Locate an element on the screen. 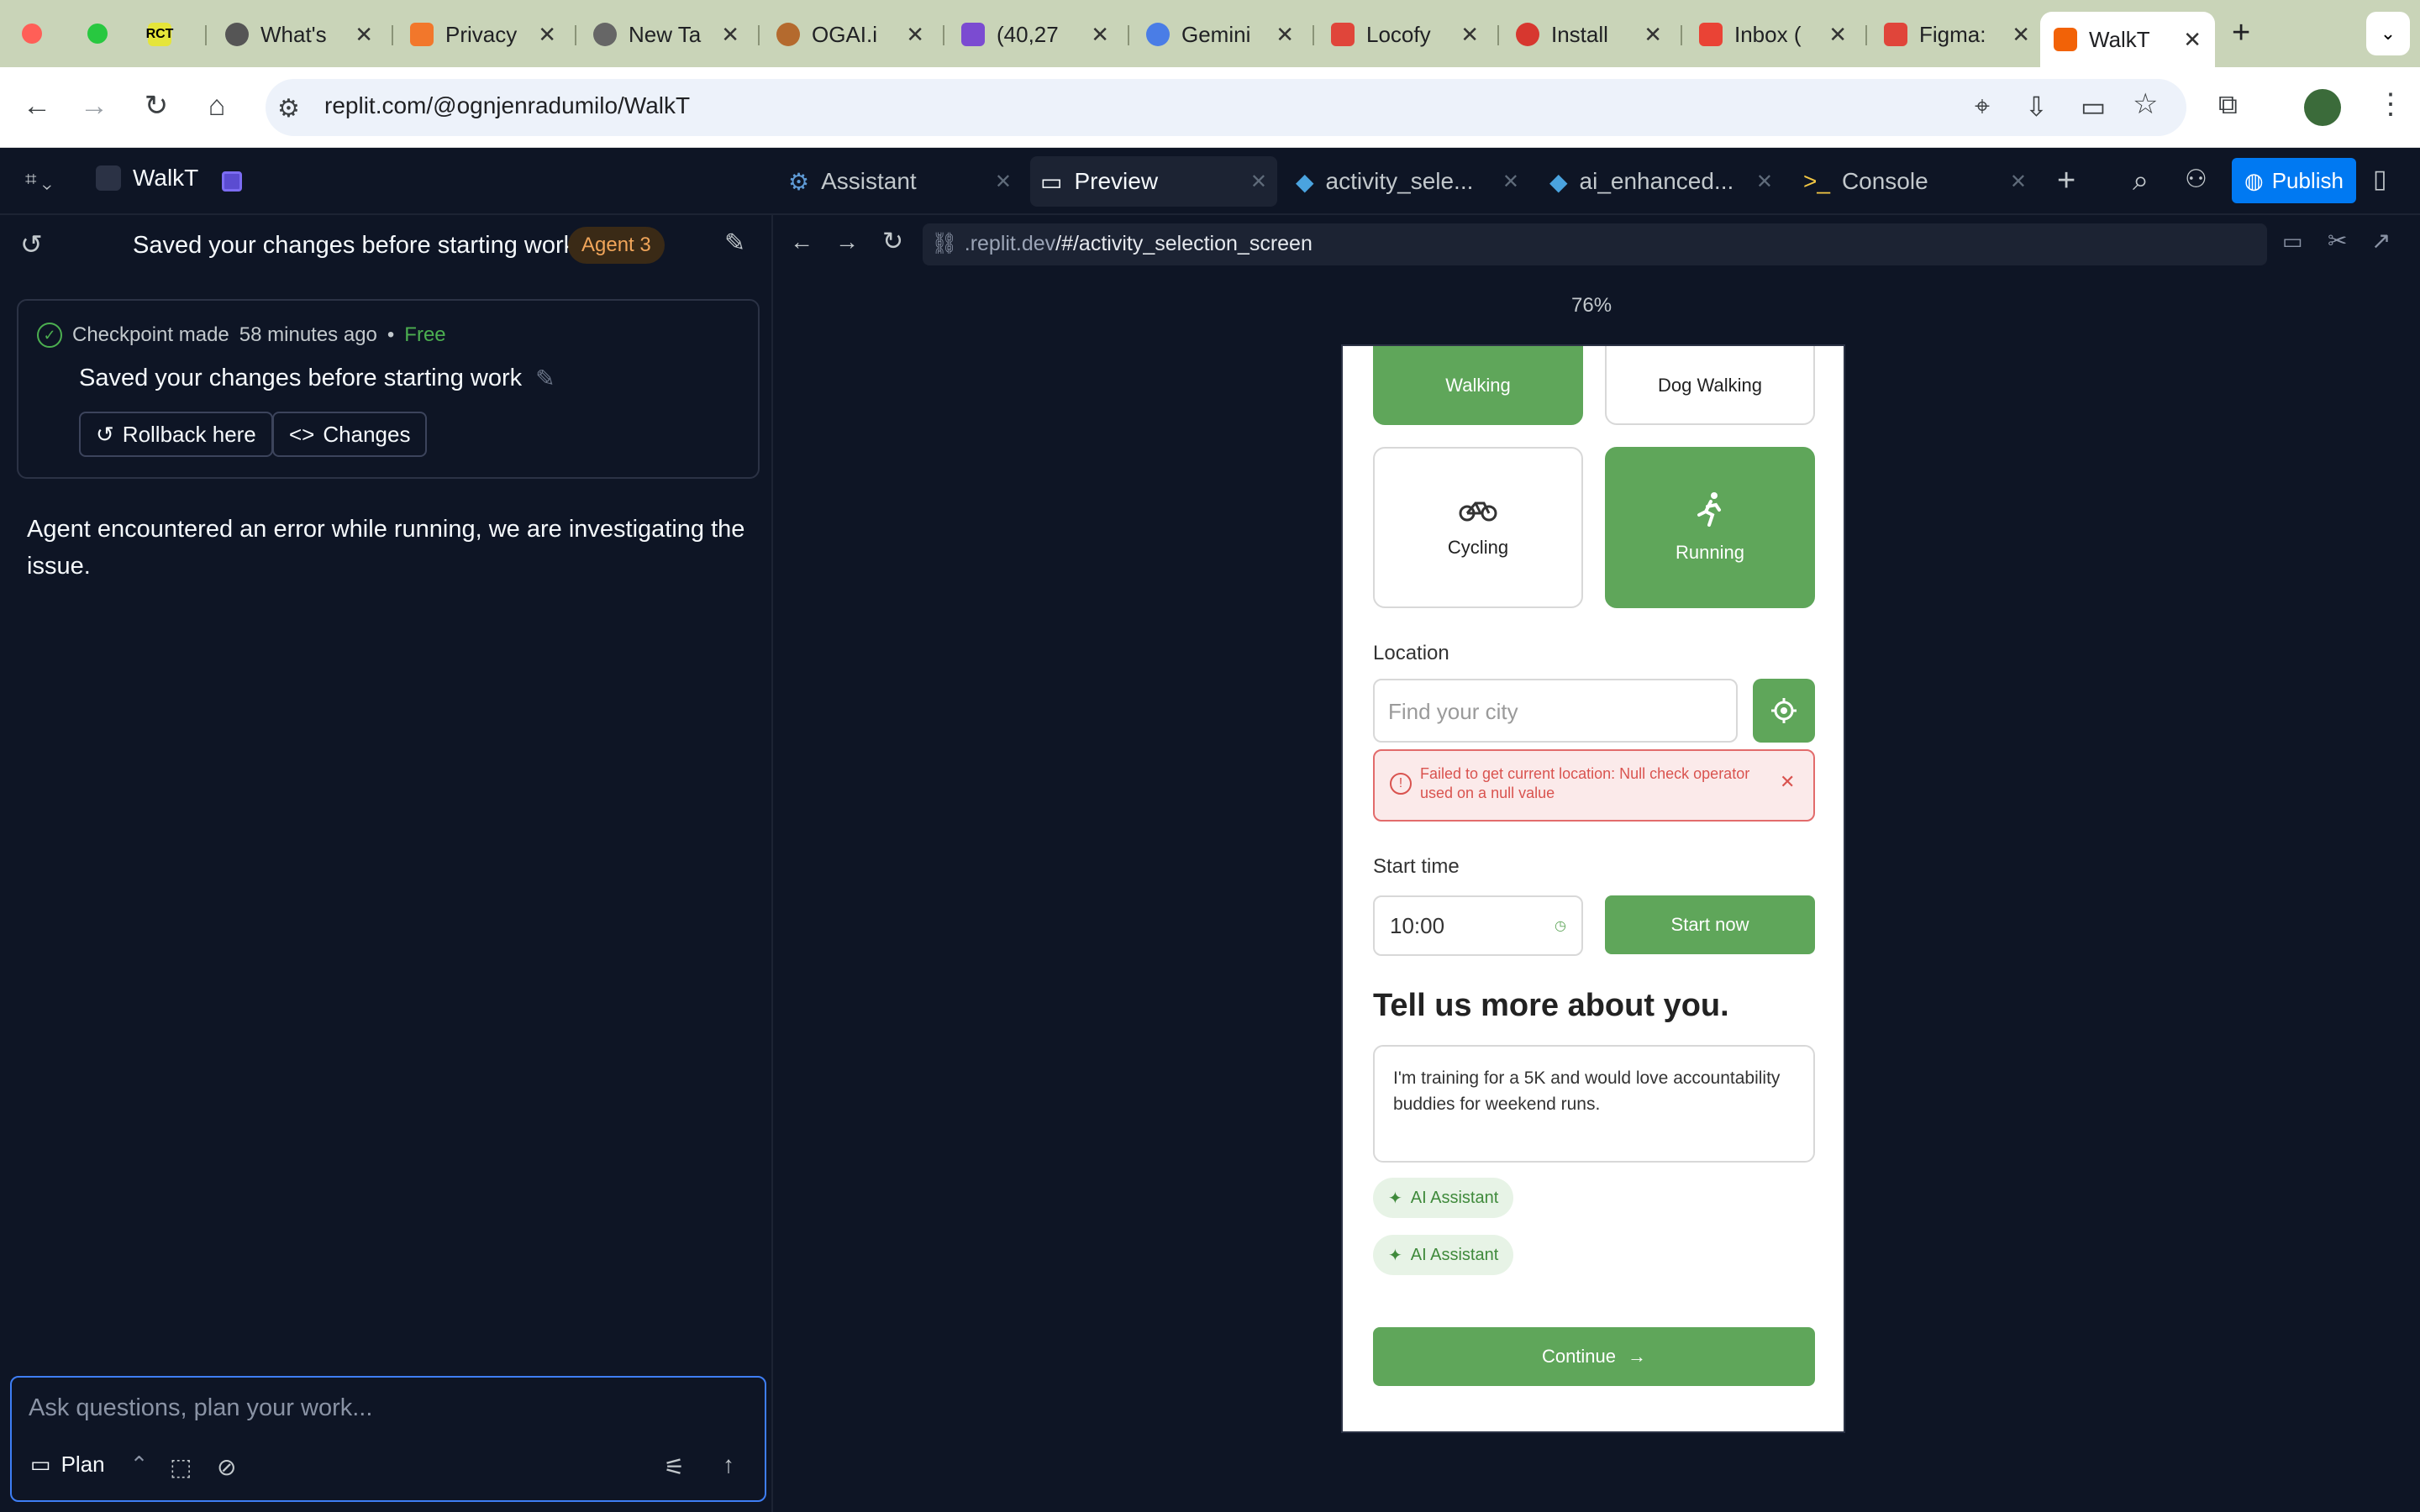 The image size is (2420, 1512). preview-reload-icon: ↻ is located at coordinates (893, 241).